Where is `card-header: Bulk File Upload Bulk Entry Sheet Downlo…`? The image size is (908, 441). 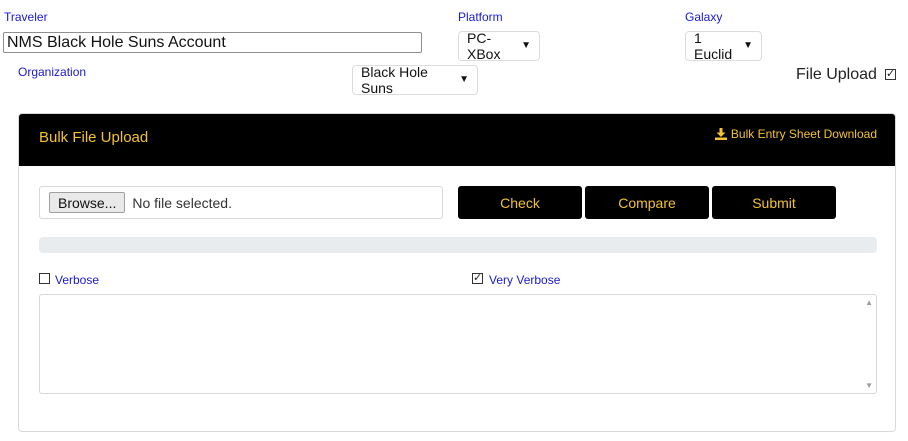
card-header: Bulk File Upload Bulk Entry Sheet Downlo… is located at coordinates (457, 140).